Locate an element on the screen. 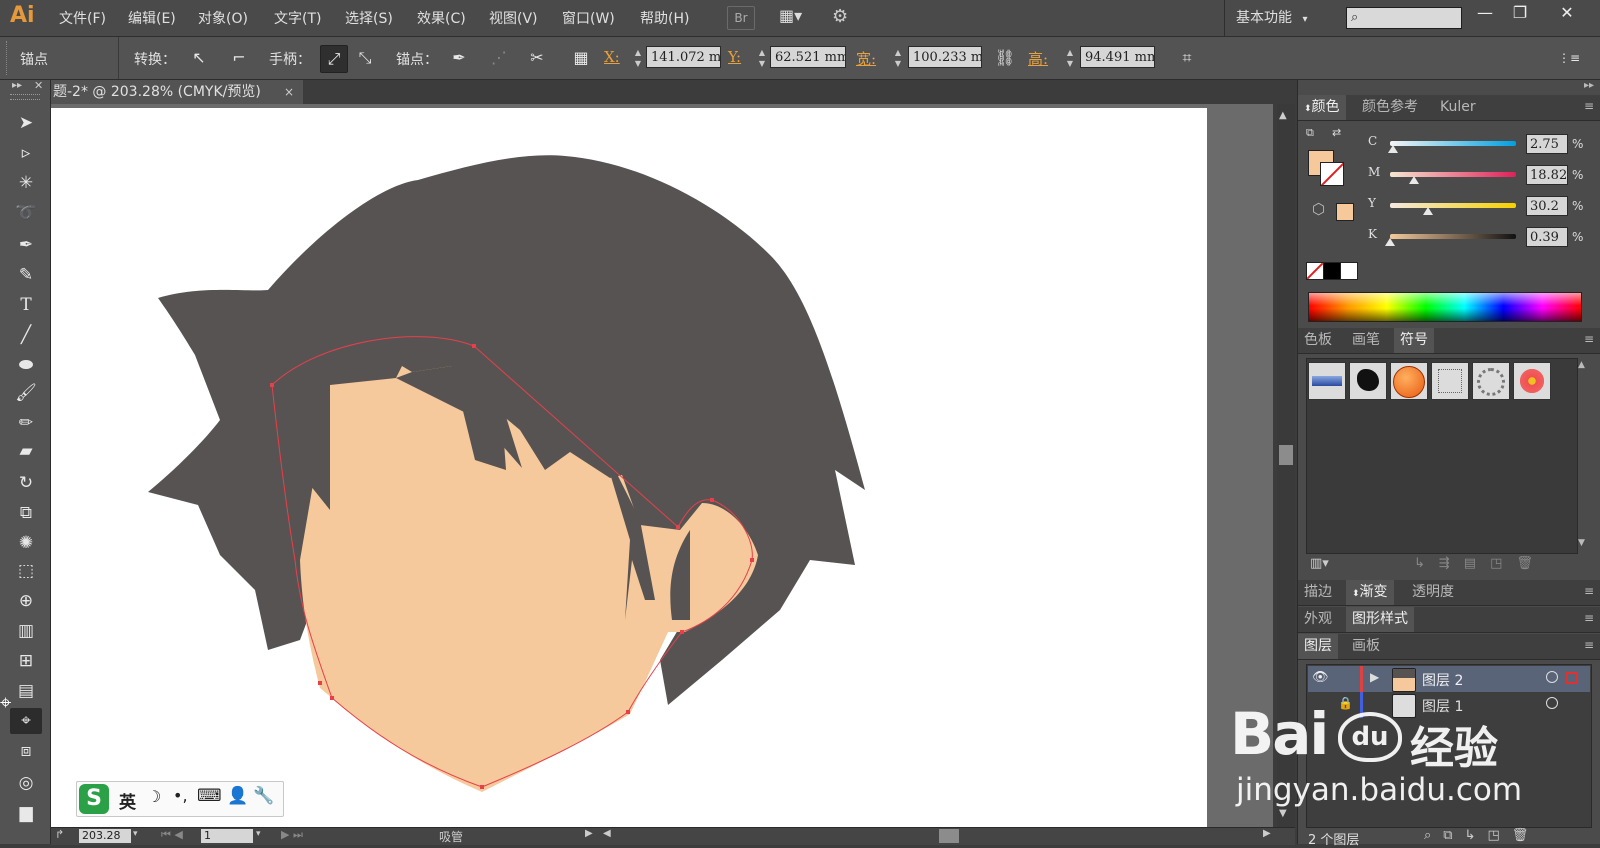 This screenshot has height=848, width=1600. constrain-link-icon: ⛓ is located at coordinates (1005, 58).